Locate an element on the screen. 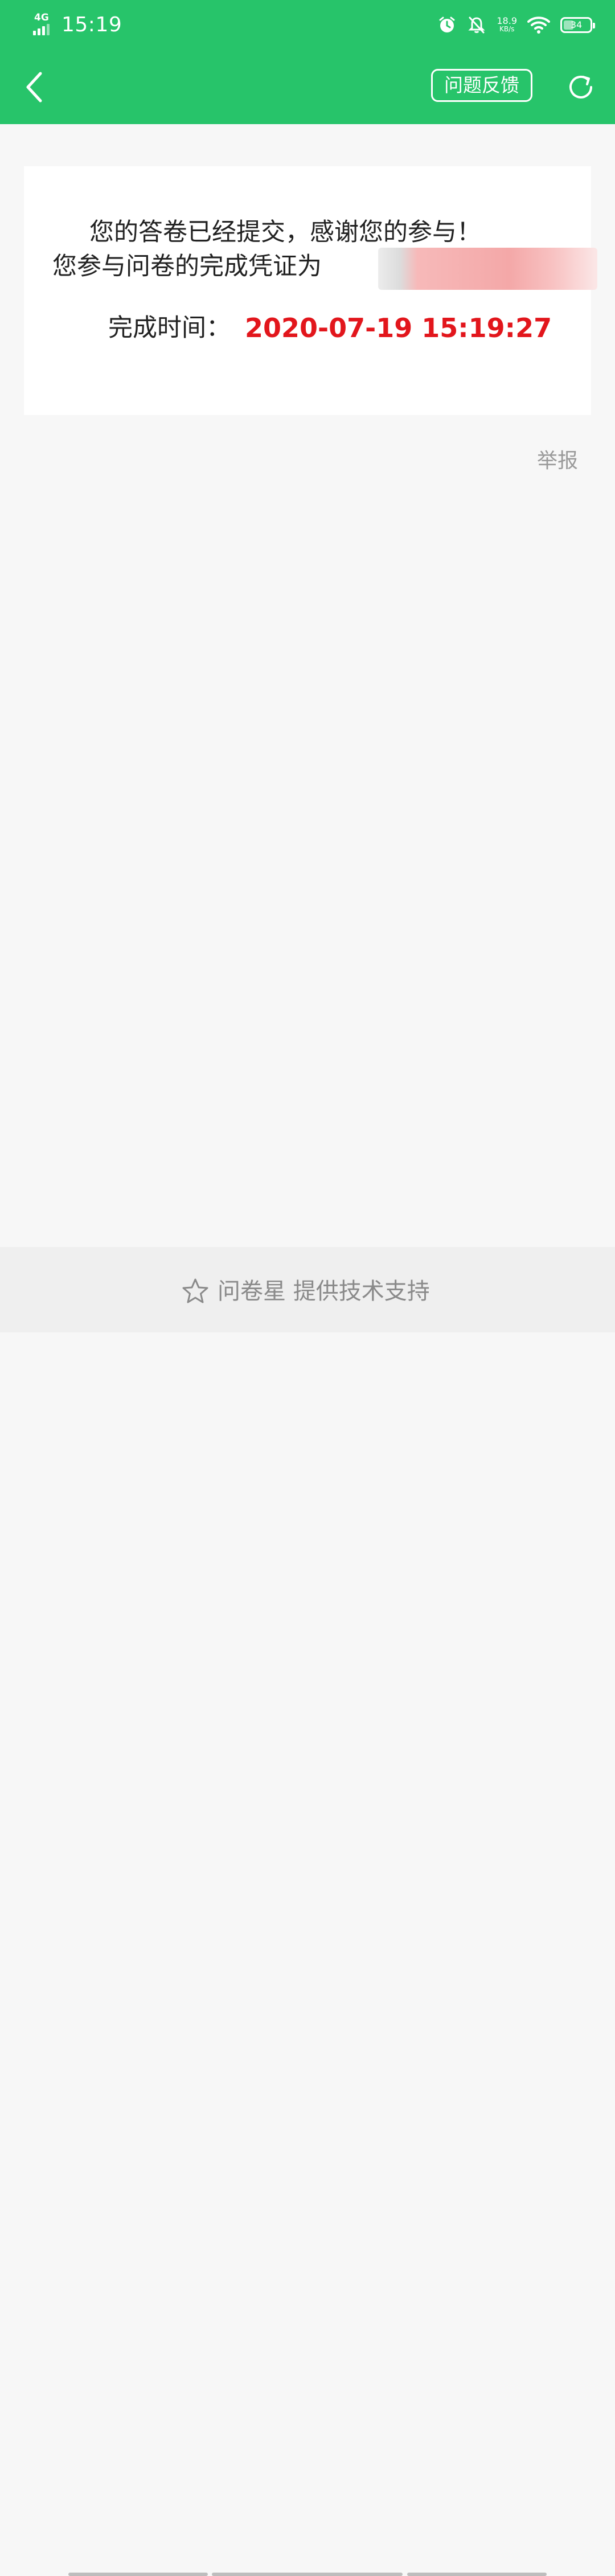 Image resolution: width=615 pixels, height=2576 pixels. wifi-icon is located at coordinates (538, 25).